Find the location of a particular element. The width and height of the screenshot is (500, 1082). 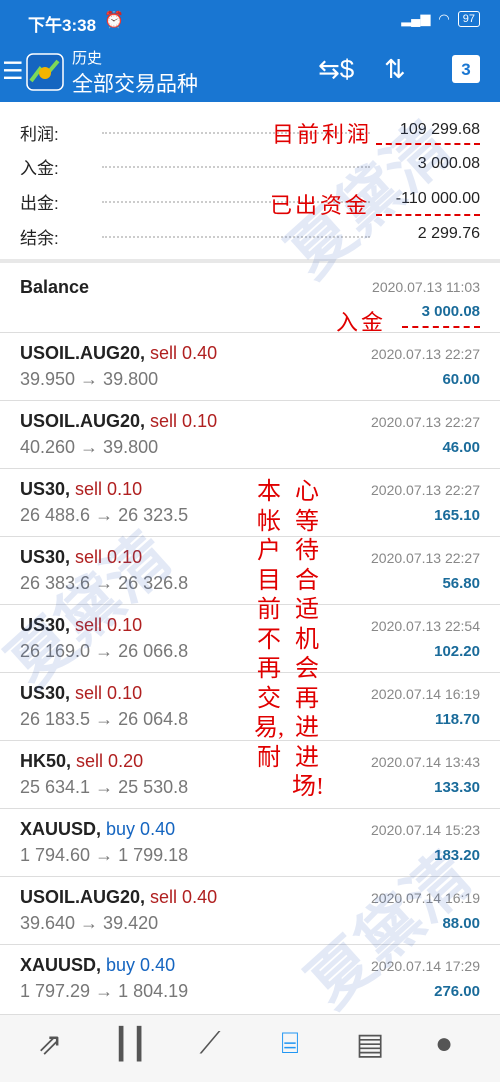

alarm-icon: ⏰ is located at coordinates (114, 20).